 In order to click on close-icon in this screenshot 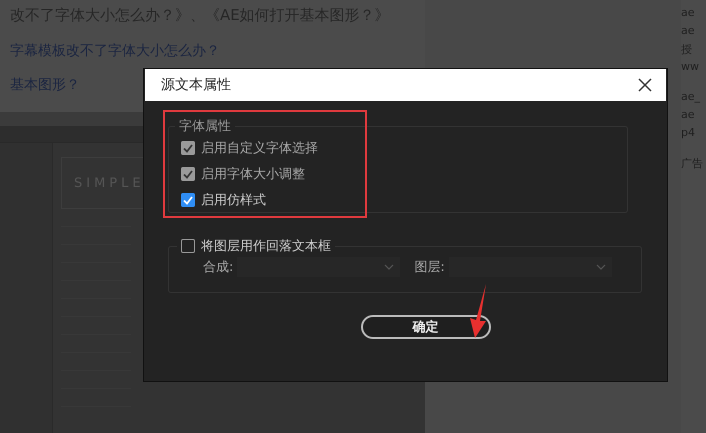, I will do `click(645, 85)`.